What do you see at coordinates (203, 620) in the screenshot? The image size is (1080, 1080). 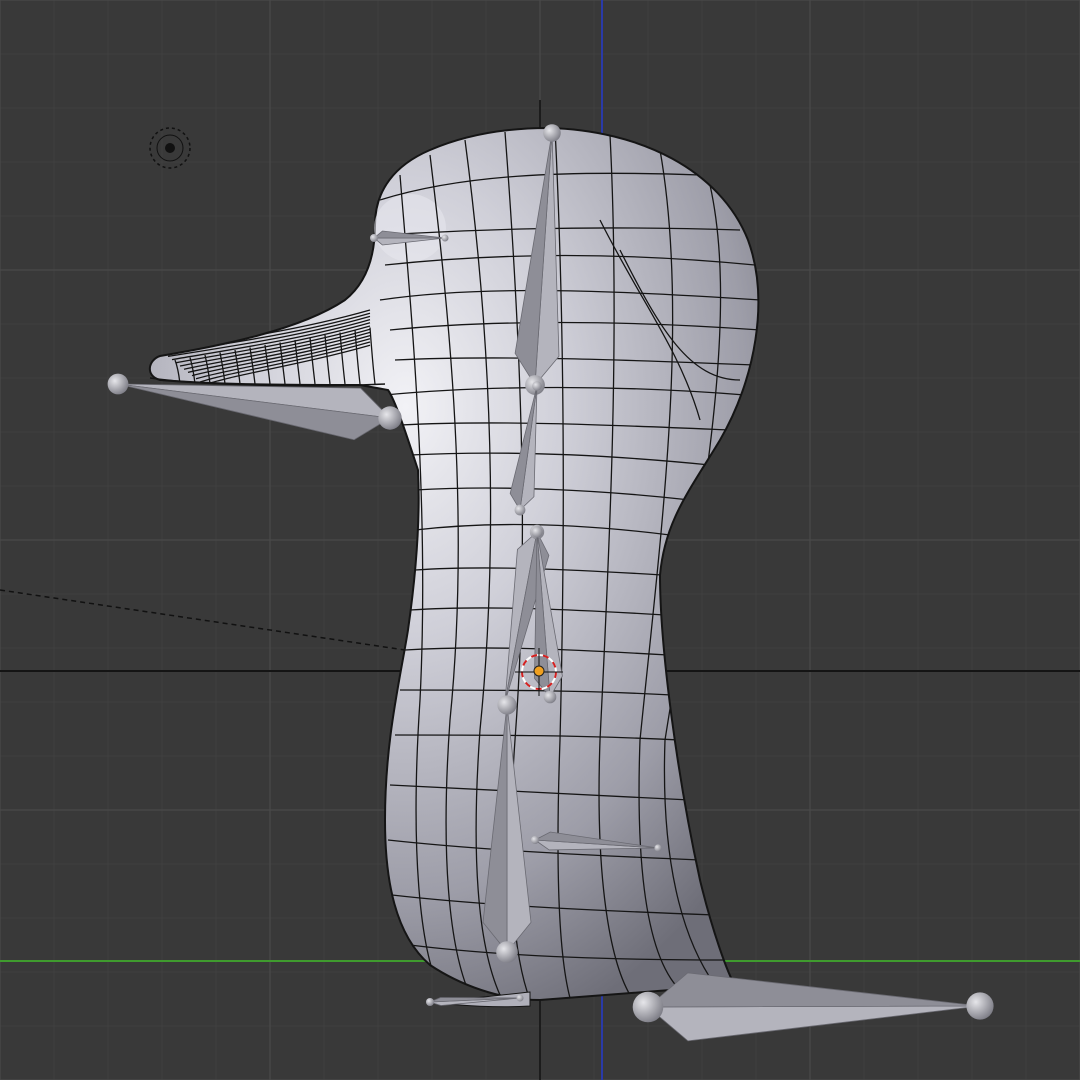 I see `lamp-direction-line` at bounding box center [203, 620].